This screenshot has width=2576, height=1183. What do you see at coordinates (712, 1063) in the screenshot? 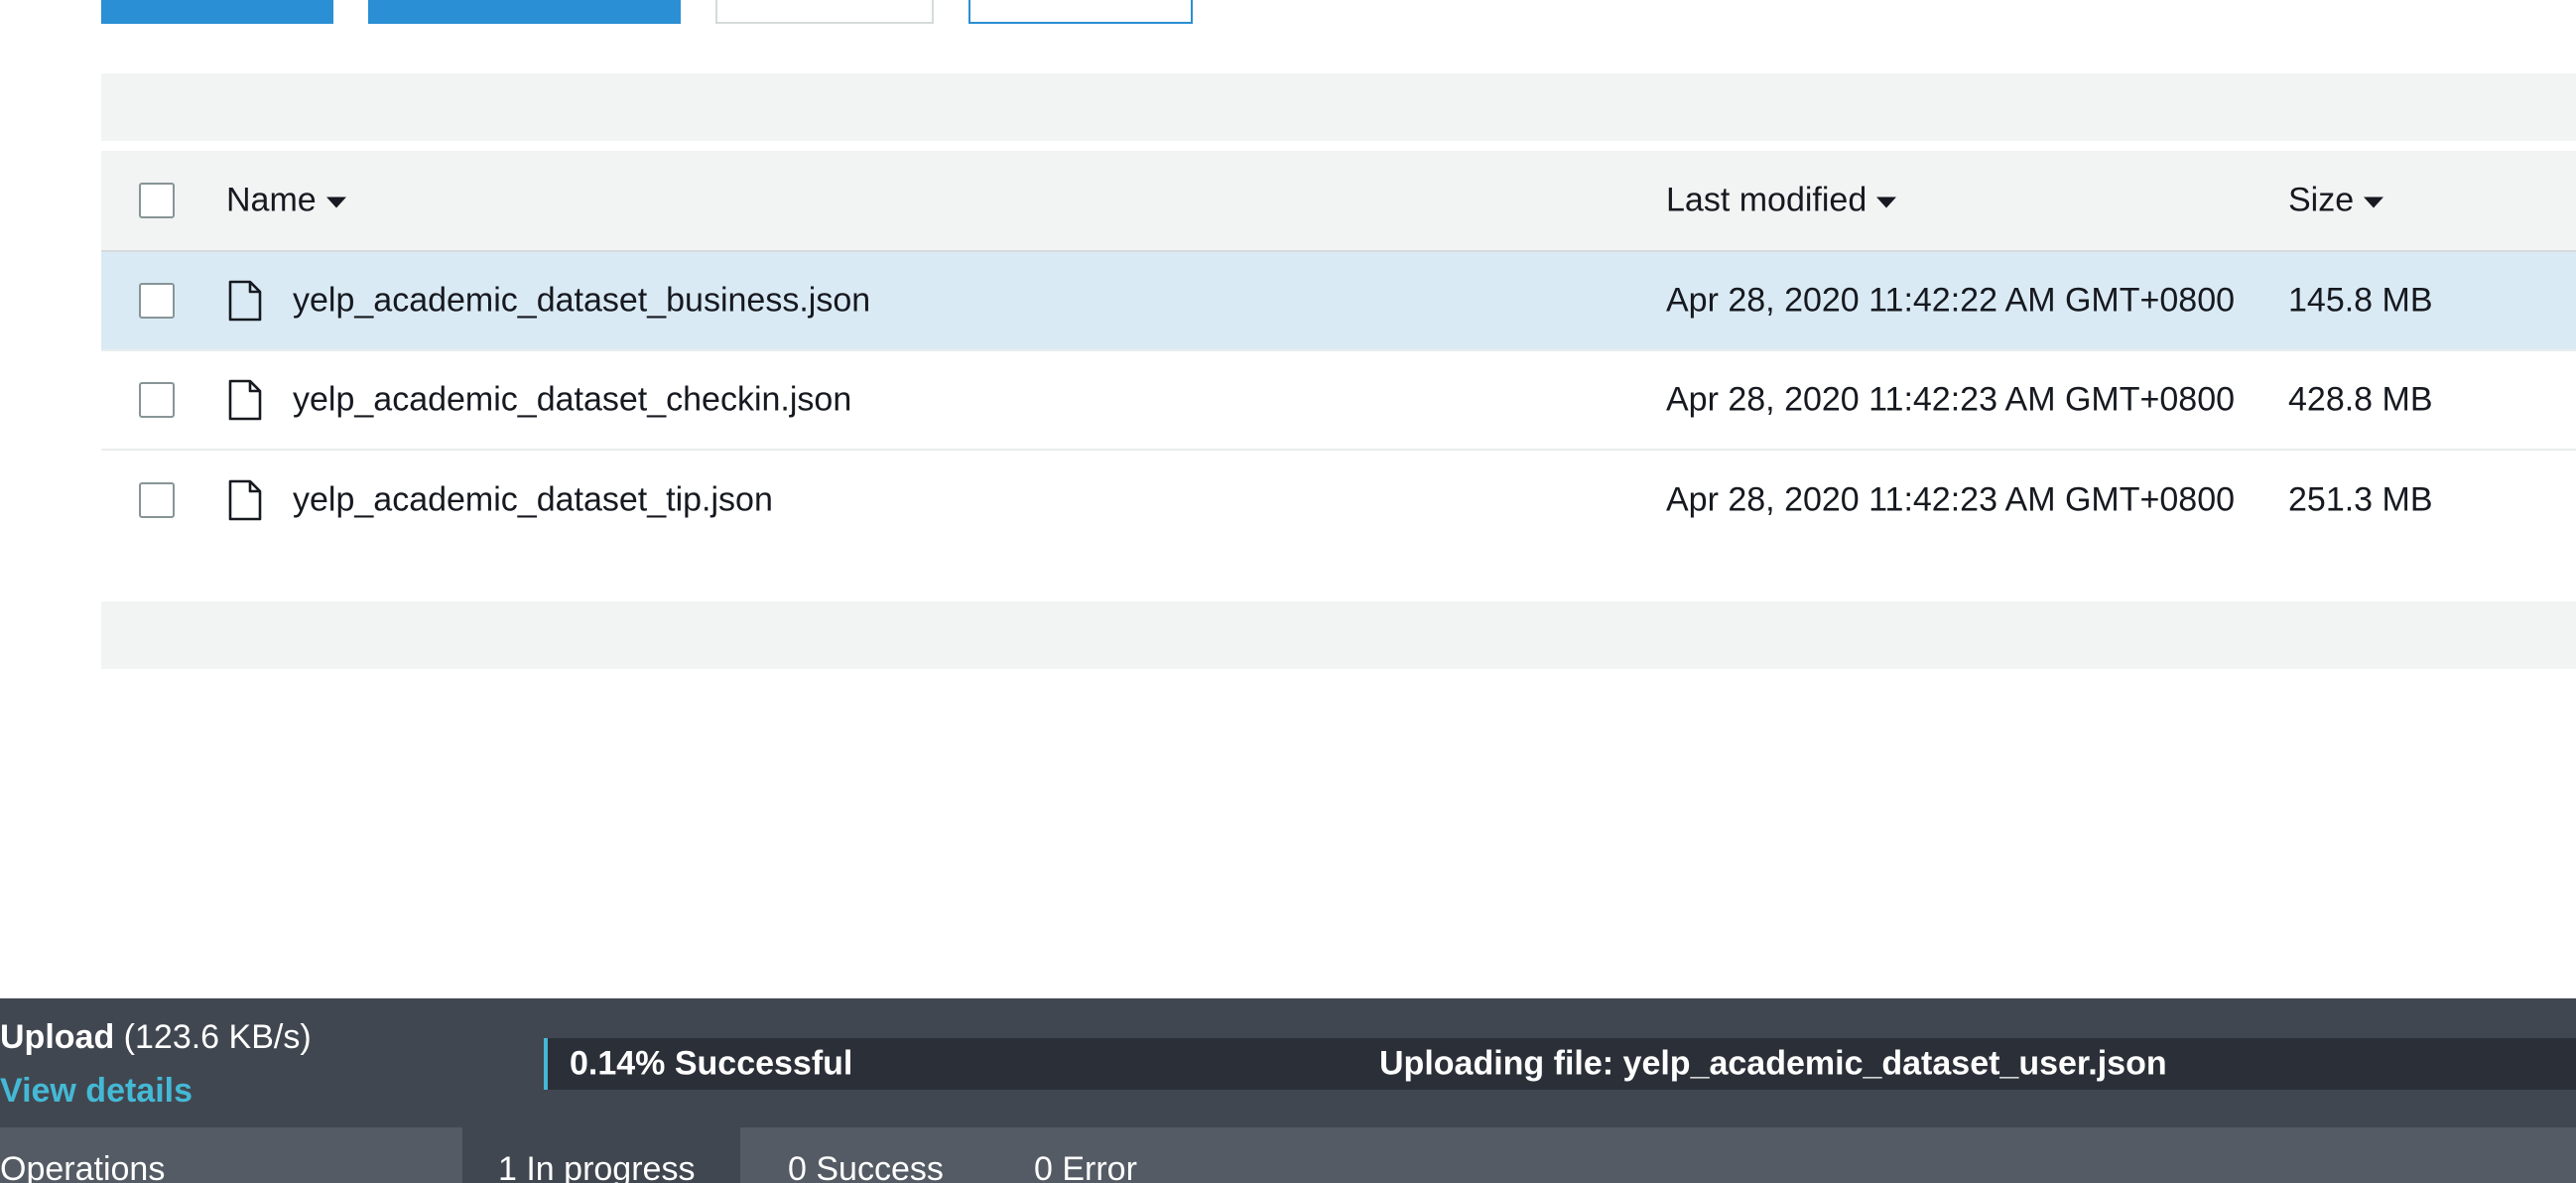
I see `progress-percent-label: 0.14% Successful` at bounding box center [712, 1063].